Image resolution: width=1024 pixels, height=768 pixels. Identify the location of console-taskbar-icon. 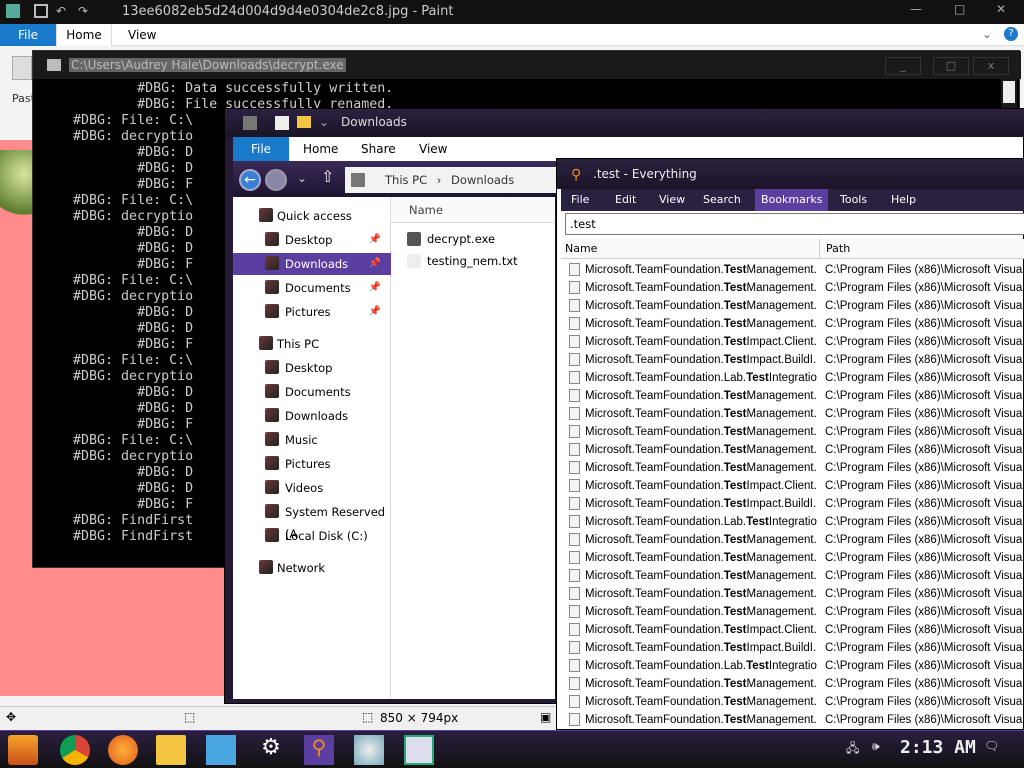
(419, 750).